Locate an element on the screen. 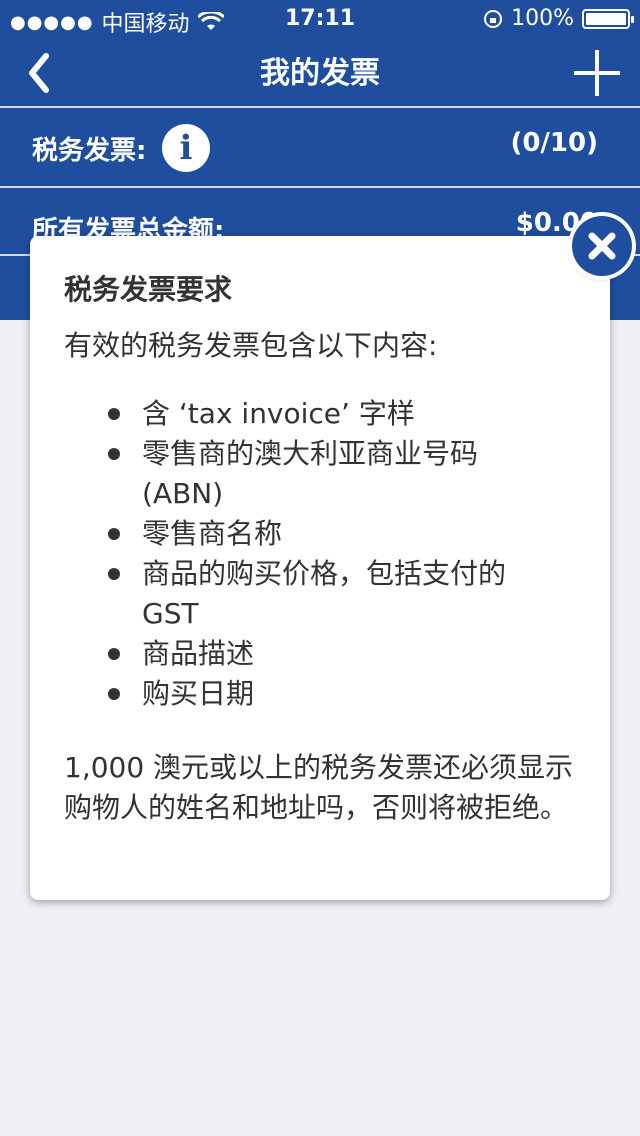  list-item: 商品的购买价格，包括支付的 GST is located at coordinates (325, 594).